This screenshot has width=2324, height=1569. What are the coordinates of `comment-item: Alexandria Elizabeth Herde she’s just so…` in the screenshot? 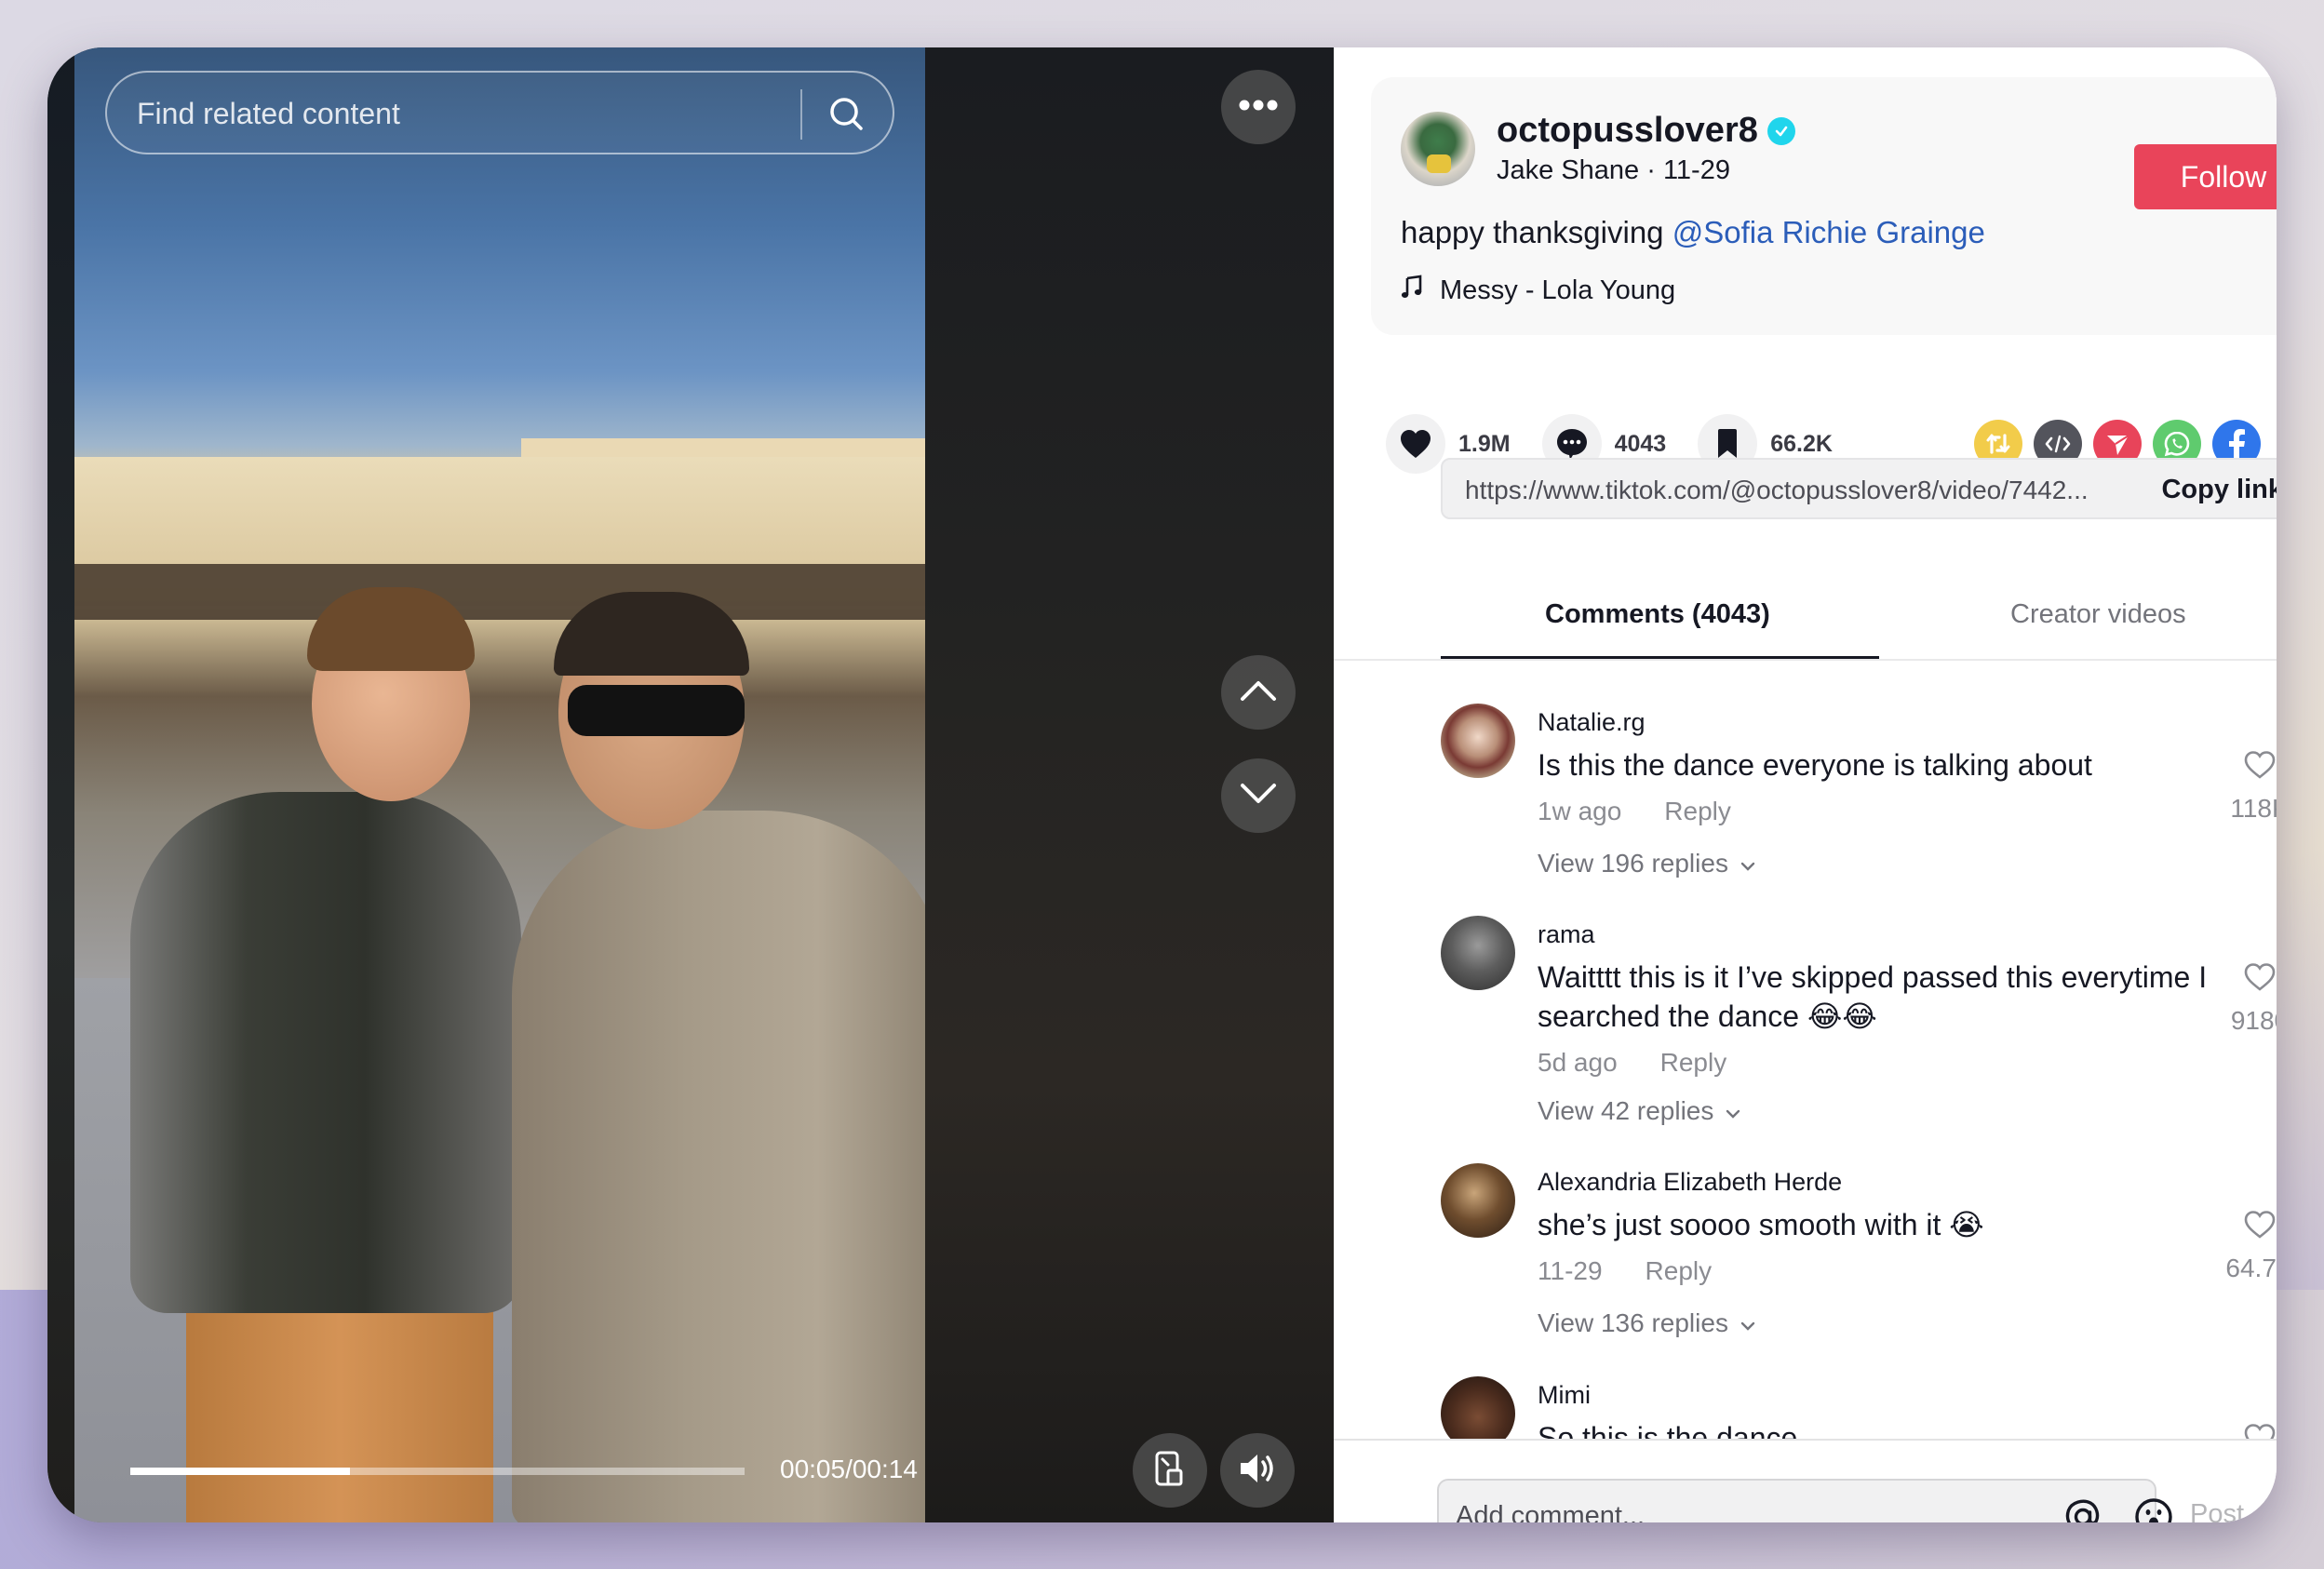 It's located at (1859, 1270).